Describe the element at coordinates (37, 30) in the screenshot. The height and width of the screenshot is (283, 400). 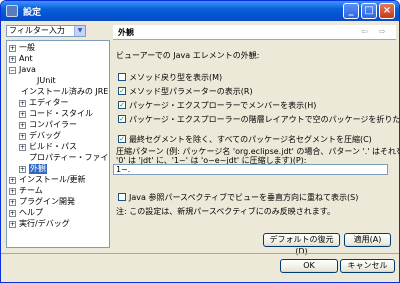
I see `filter-placeholder: フィルター入力` at that location.